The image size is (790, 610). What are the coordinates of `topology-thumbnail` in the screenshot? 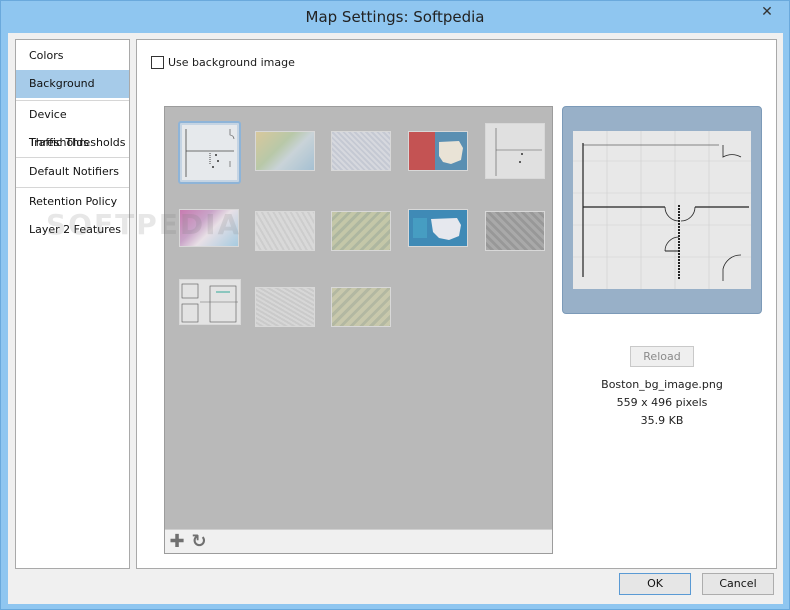 It's located at (285, 231).